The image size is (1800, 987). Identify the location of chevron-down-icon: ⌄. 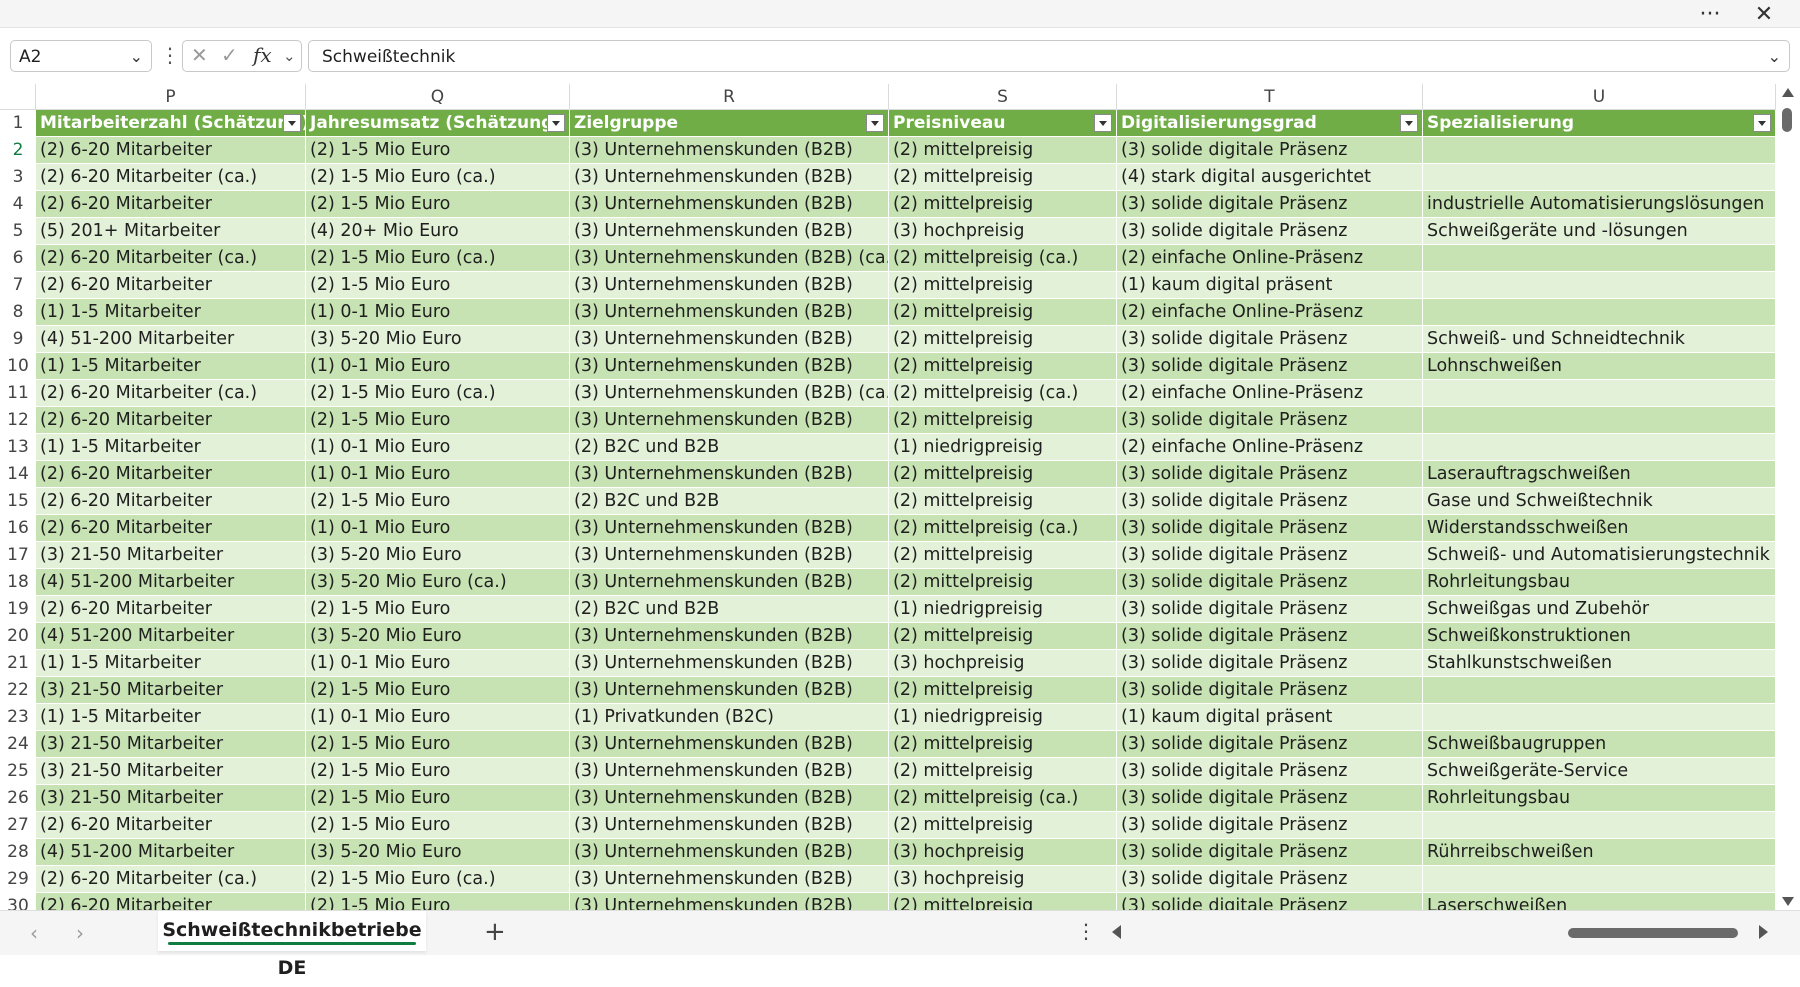
(136, 56).